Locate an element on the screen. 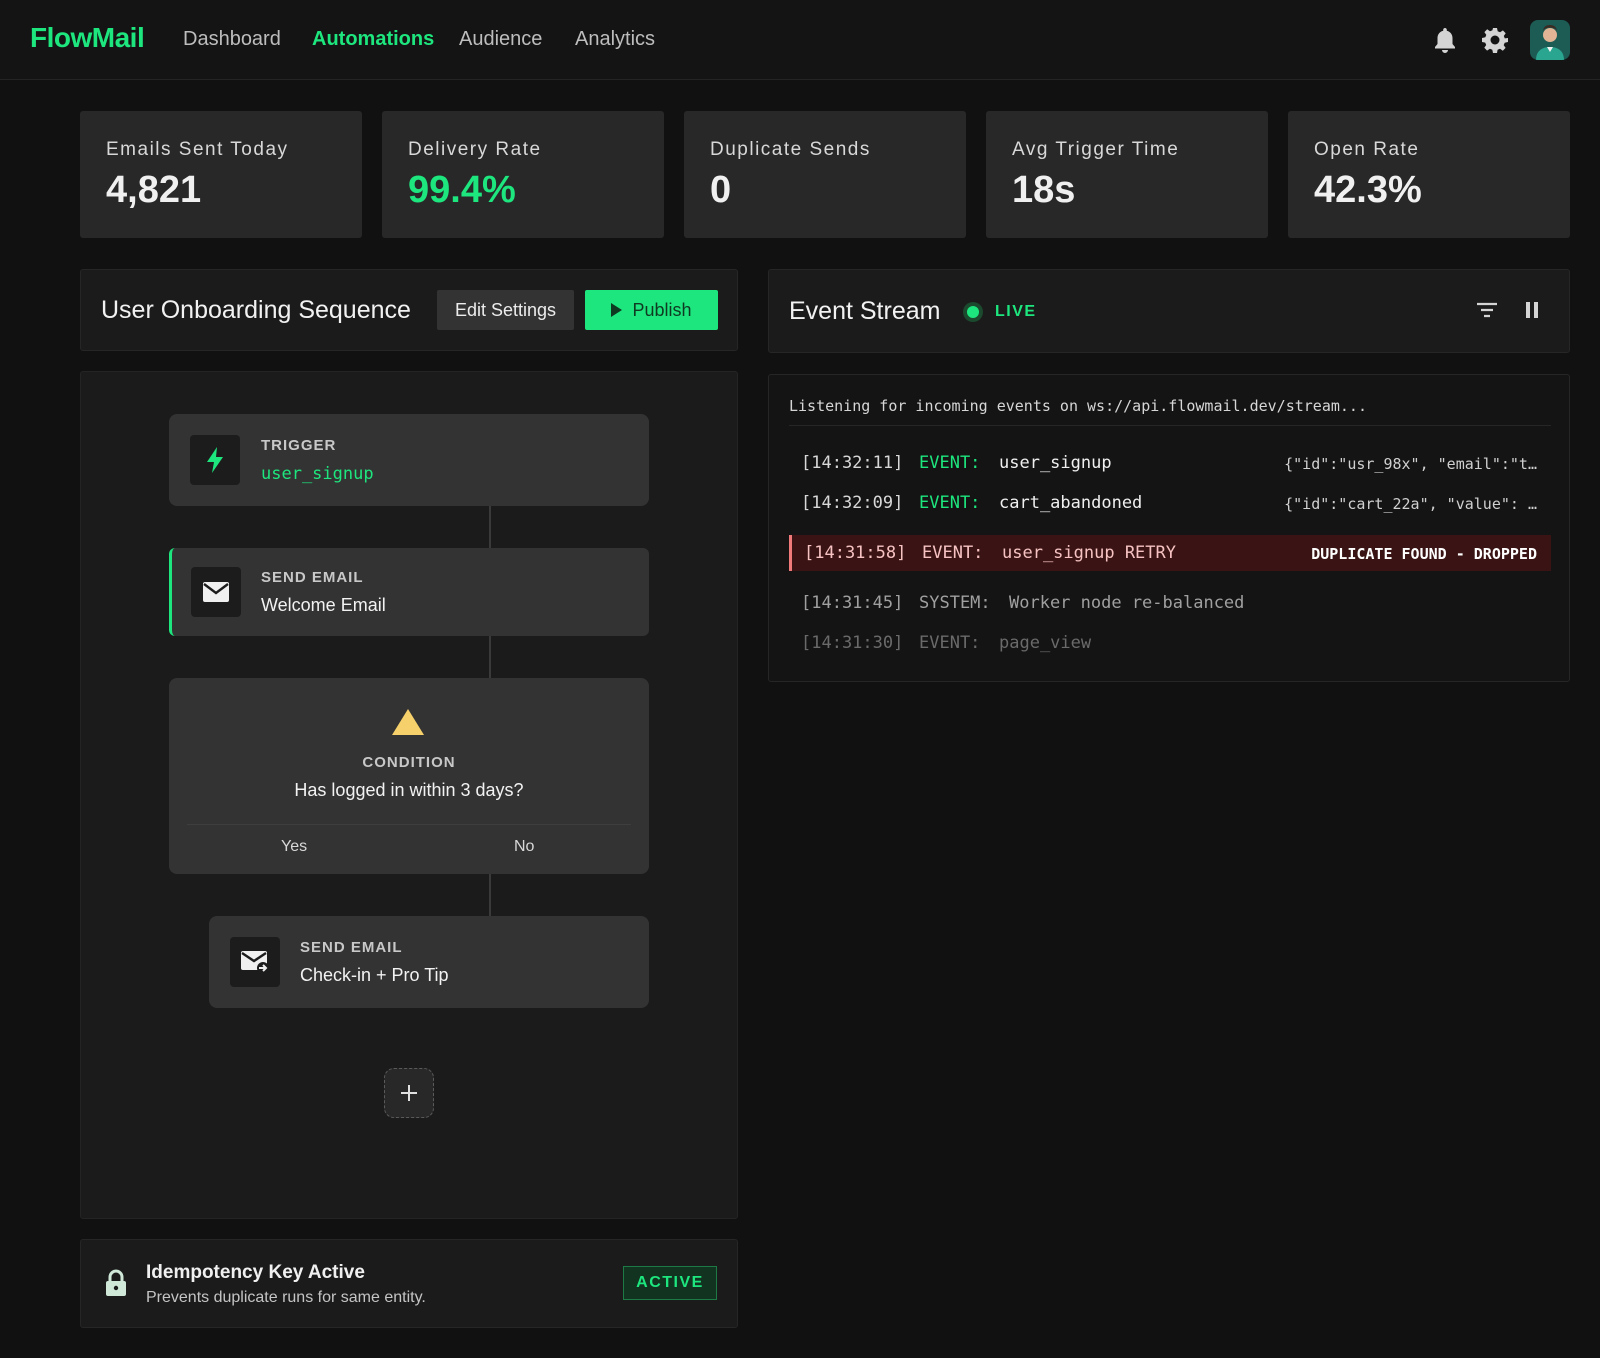 The width and height of the screenshot is (1600, 1358). node-name: Check-in + Pro Tip is located at coordinates (374, 975).